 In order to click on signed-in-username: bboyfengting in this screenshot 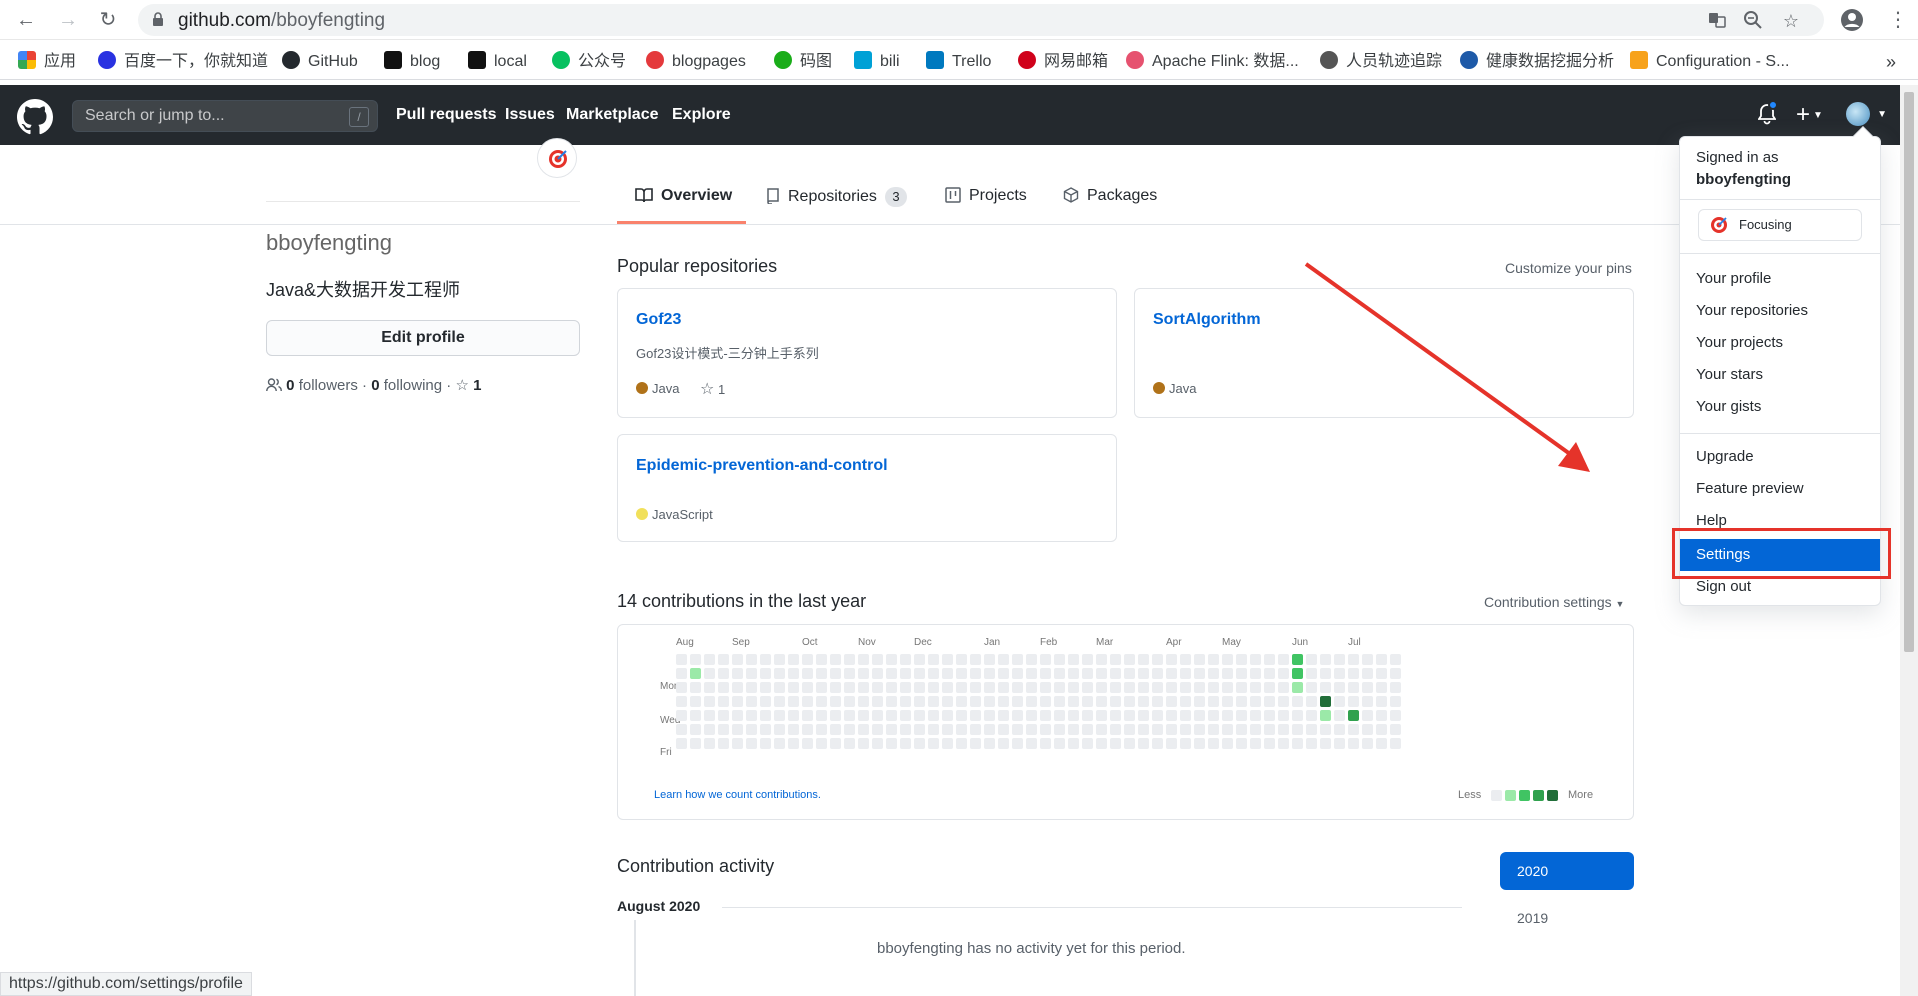, I will do `click(1743, 179)`.